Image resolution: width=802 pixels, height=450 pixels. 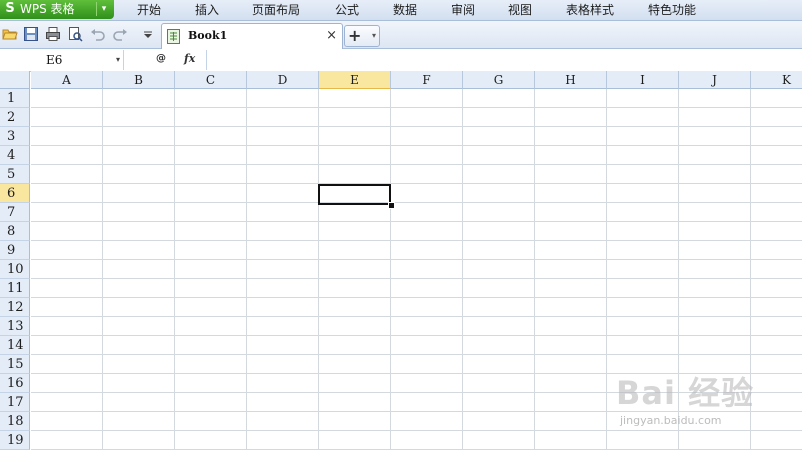 What do you see at coordinates (75, 34) in the screenshot?
I see `print-preview-icon` at bounding box center [75, 34].